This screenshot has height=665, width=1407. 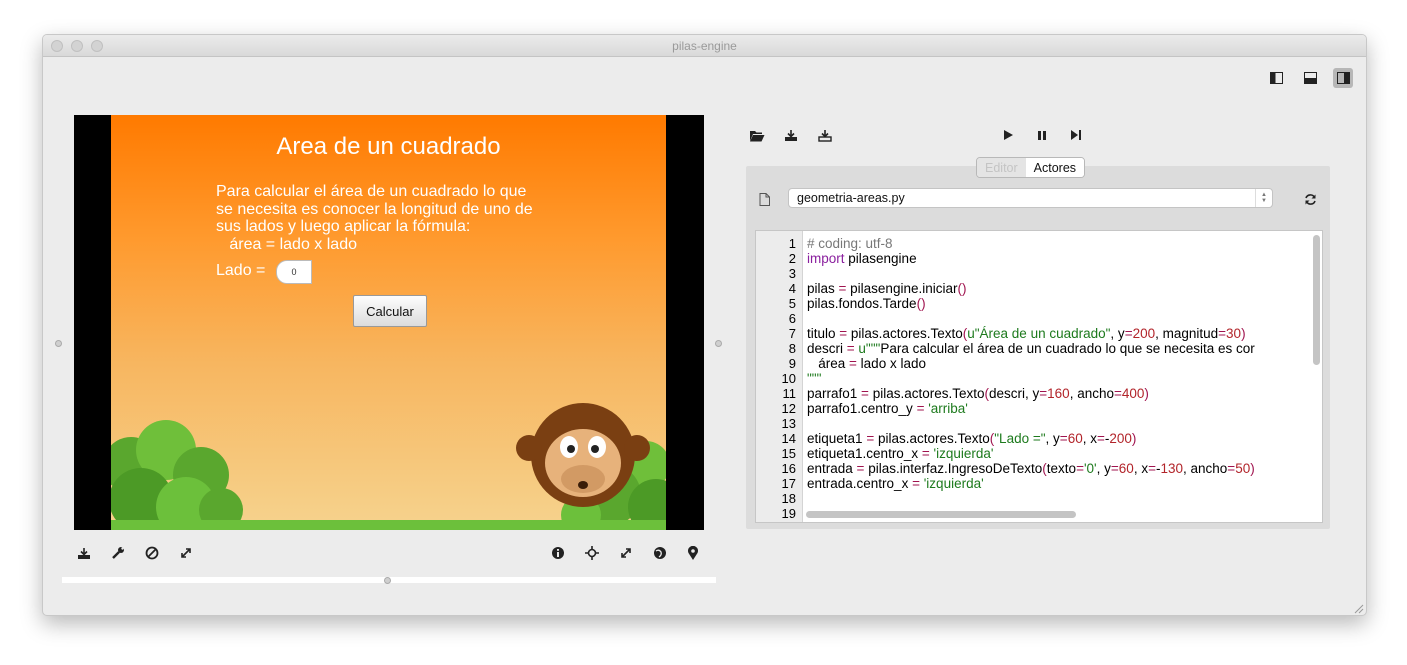 I want to click on pause-button, so click(x=1042, y=135).